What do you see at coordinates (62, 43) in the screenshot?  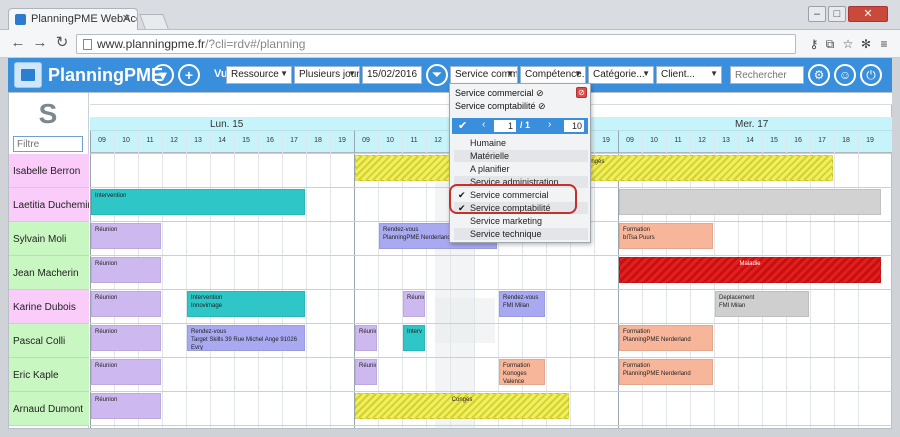 I see `reload-icon: ↻` at bounding box center [62, 43].